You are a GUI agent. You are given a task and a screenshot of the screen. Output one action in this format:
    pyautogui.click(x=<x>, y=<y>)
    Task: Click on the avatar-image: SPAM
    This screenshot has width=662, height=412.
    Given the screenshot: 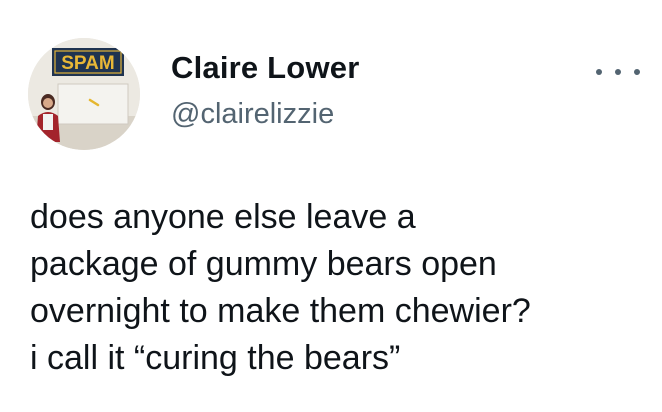 What is the action you would take?
    pyautogui.click(x=84, y=94)
    